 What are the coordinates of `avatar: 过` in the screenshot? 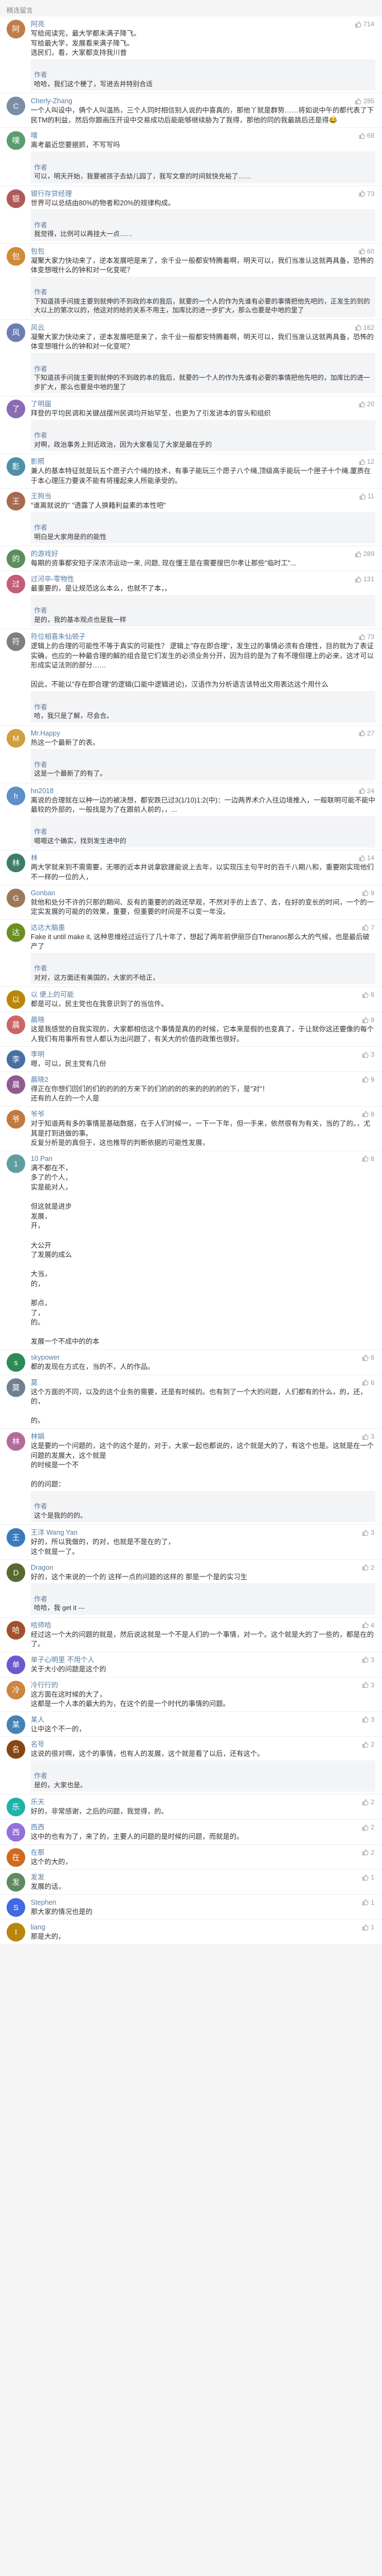 It's located at (16, 584).